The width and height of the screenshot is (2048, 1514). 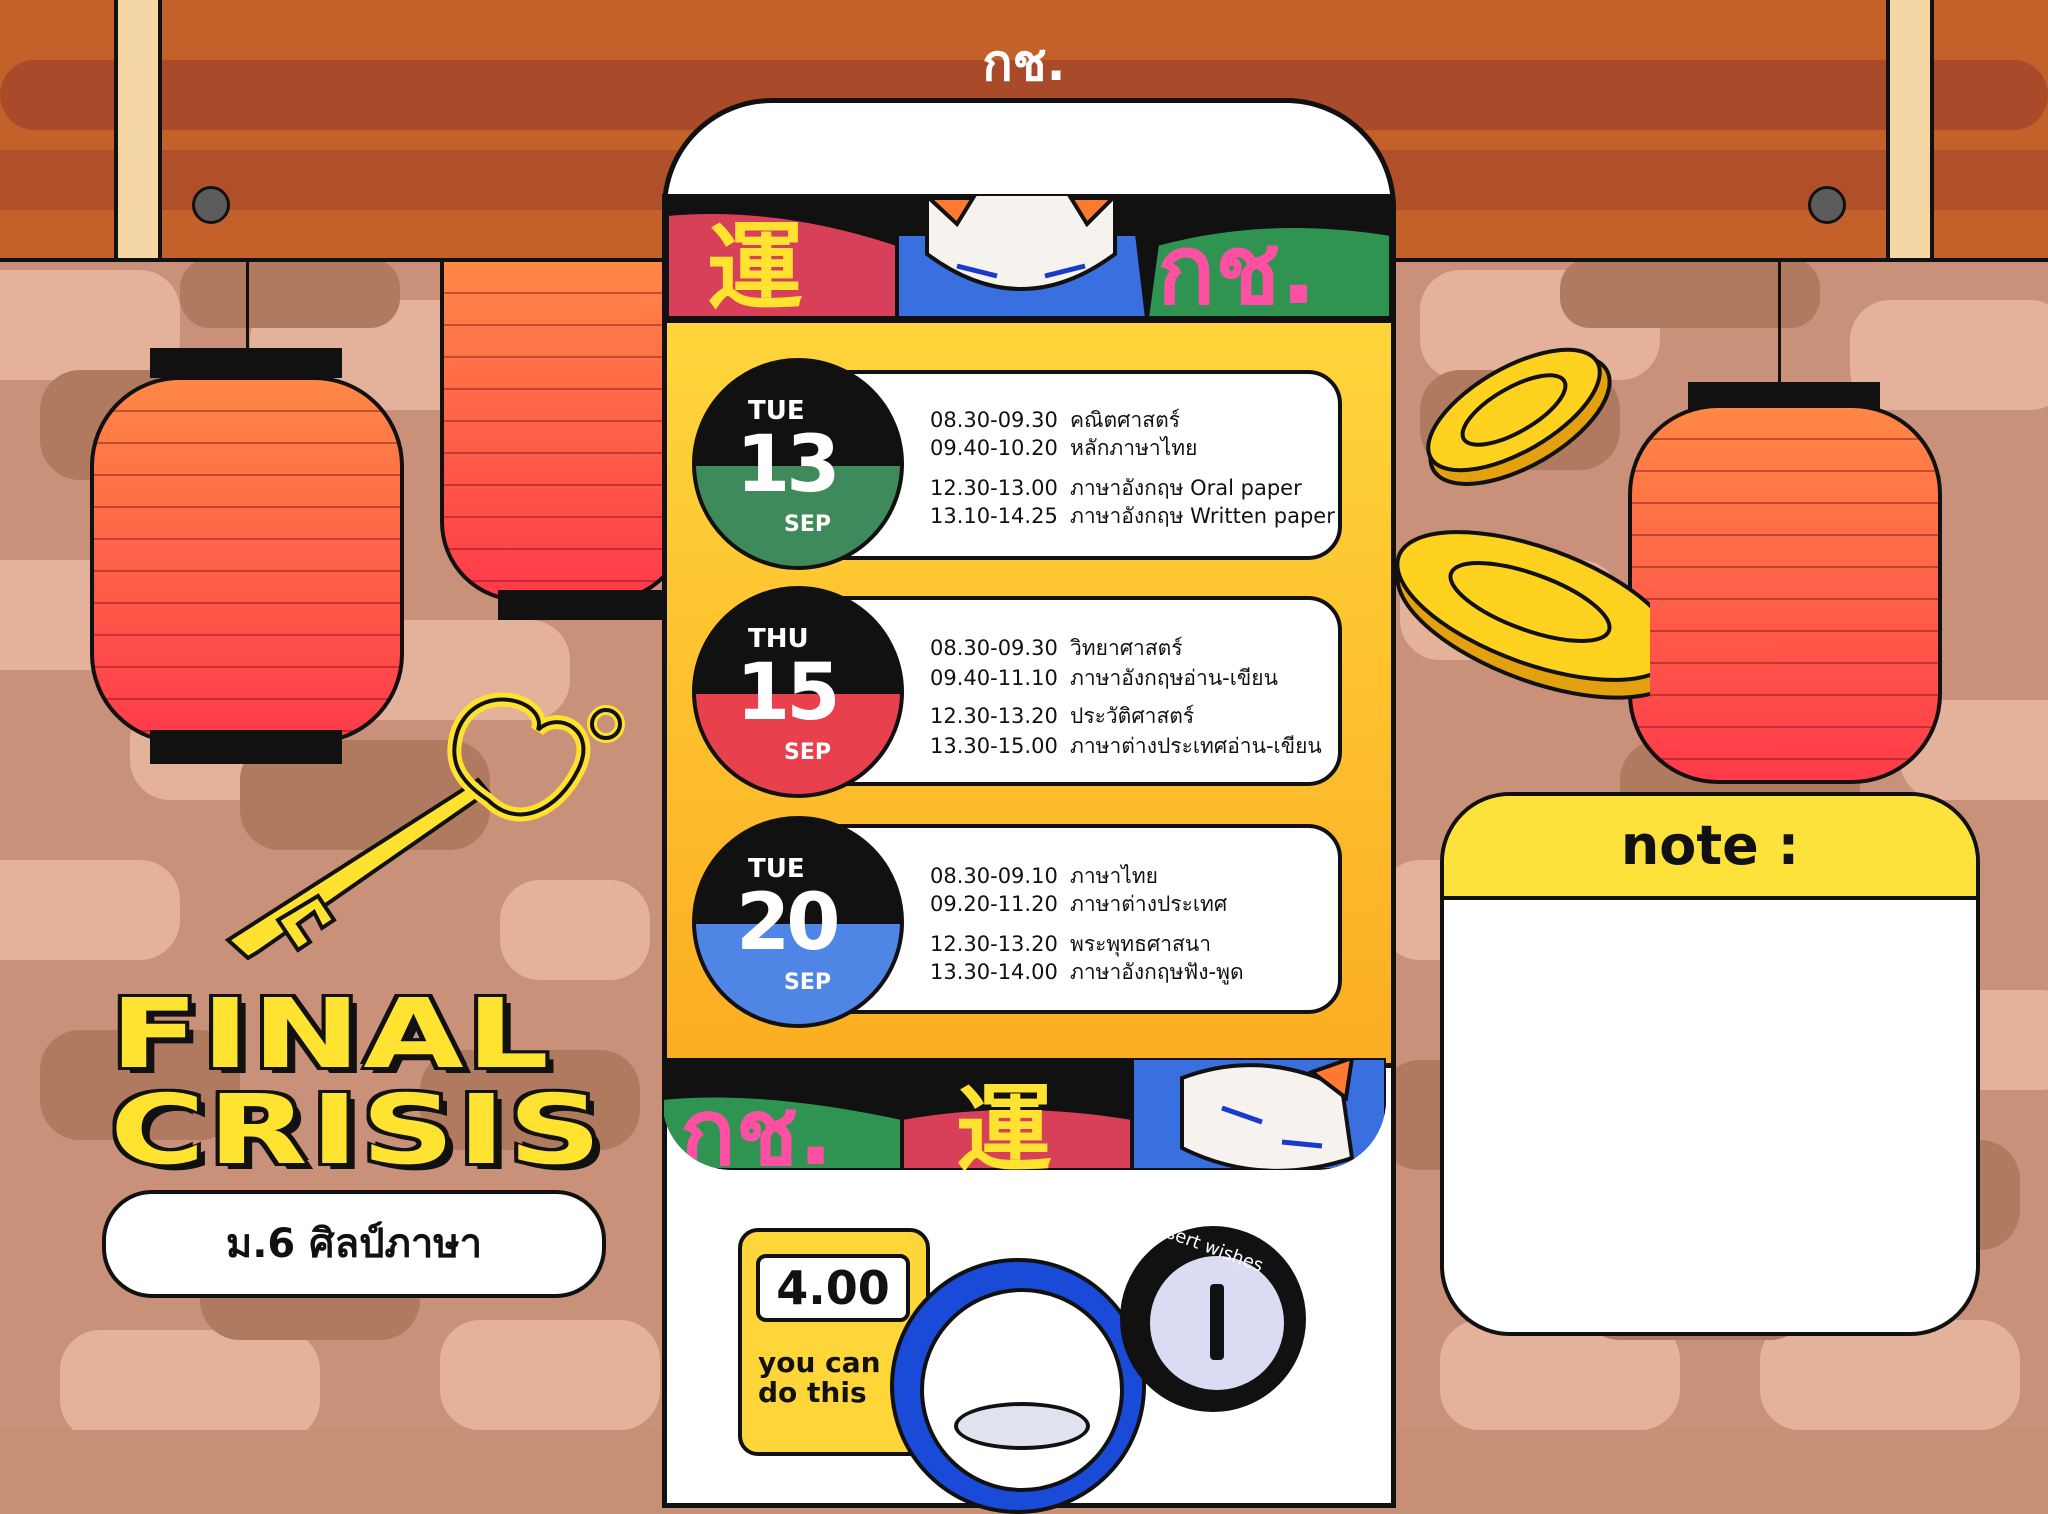 What do you see at coordinates (833, 1288) in the screenshot?
I see `price-display: 4.00` at bounding box center [833, 1288].